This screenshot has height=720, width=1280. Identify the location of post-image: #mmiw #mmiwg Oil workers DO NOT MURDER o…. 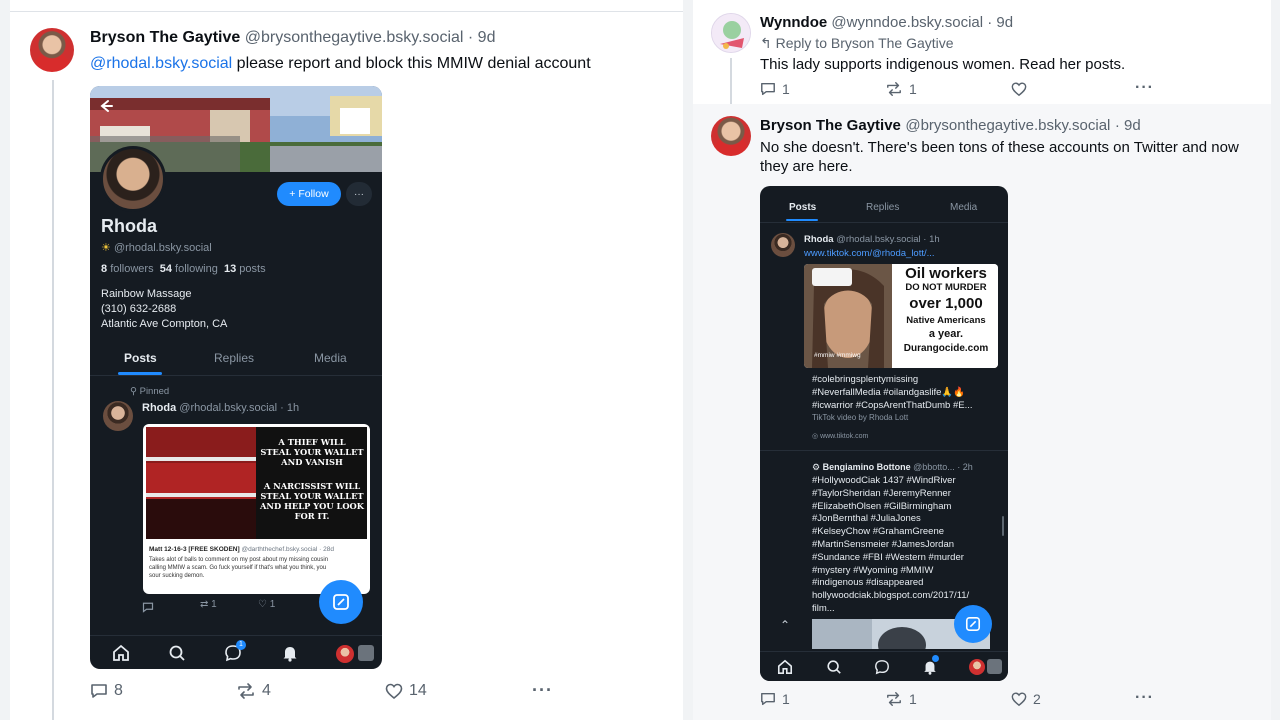
(901, 316).